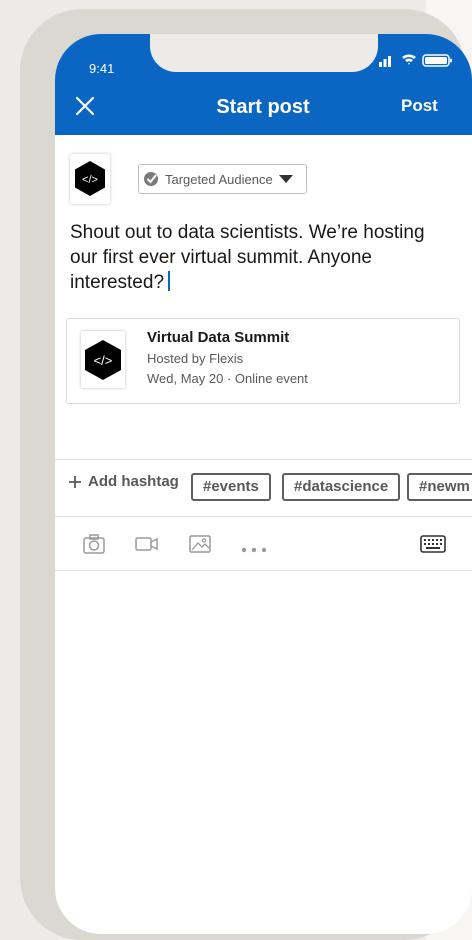  Describe the element at coordinates (133, 481) in the screenshot. I see `add-hashtag-label: Add hashtag` at that location.